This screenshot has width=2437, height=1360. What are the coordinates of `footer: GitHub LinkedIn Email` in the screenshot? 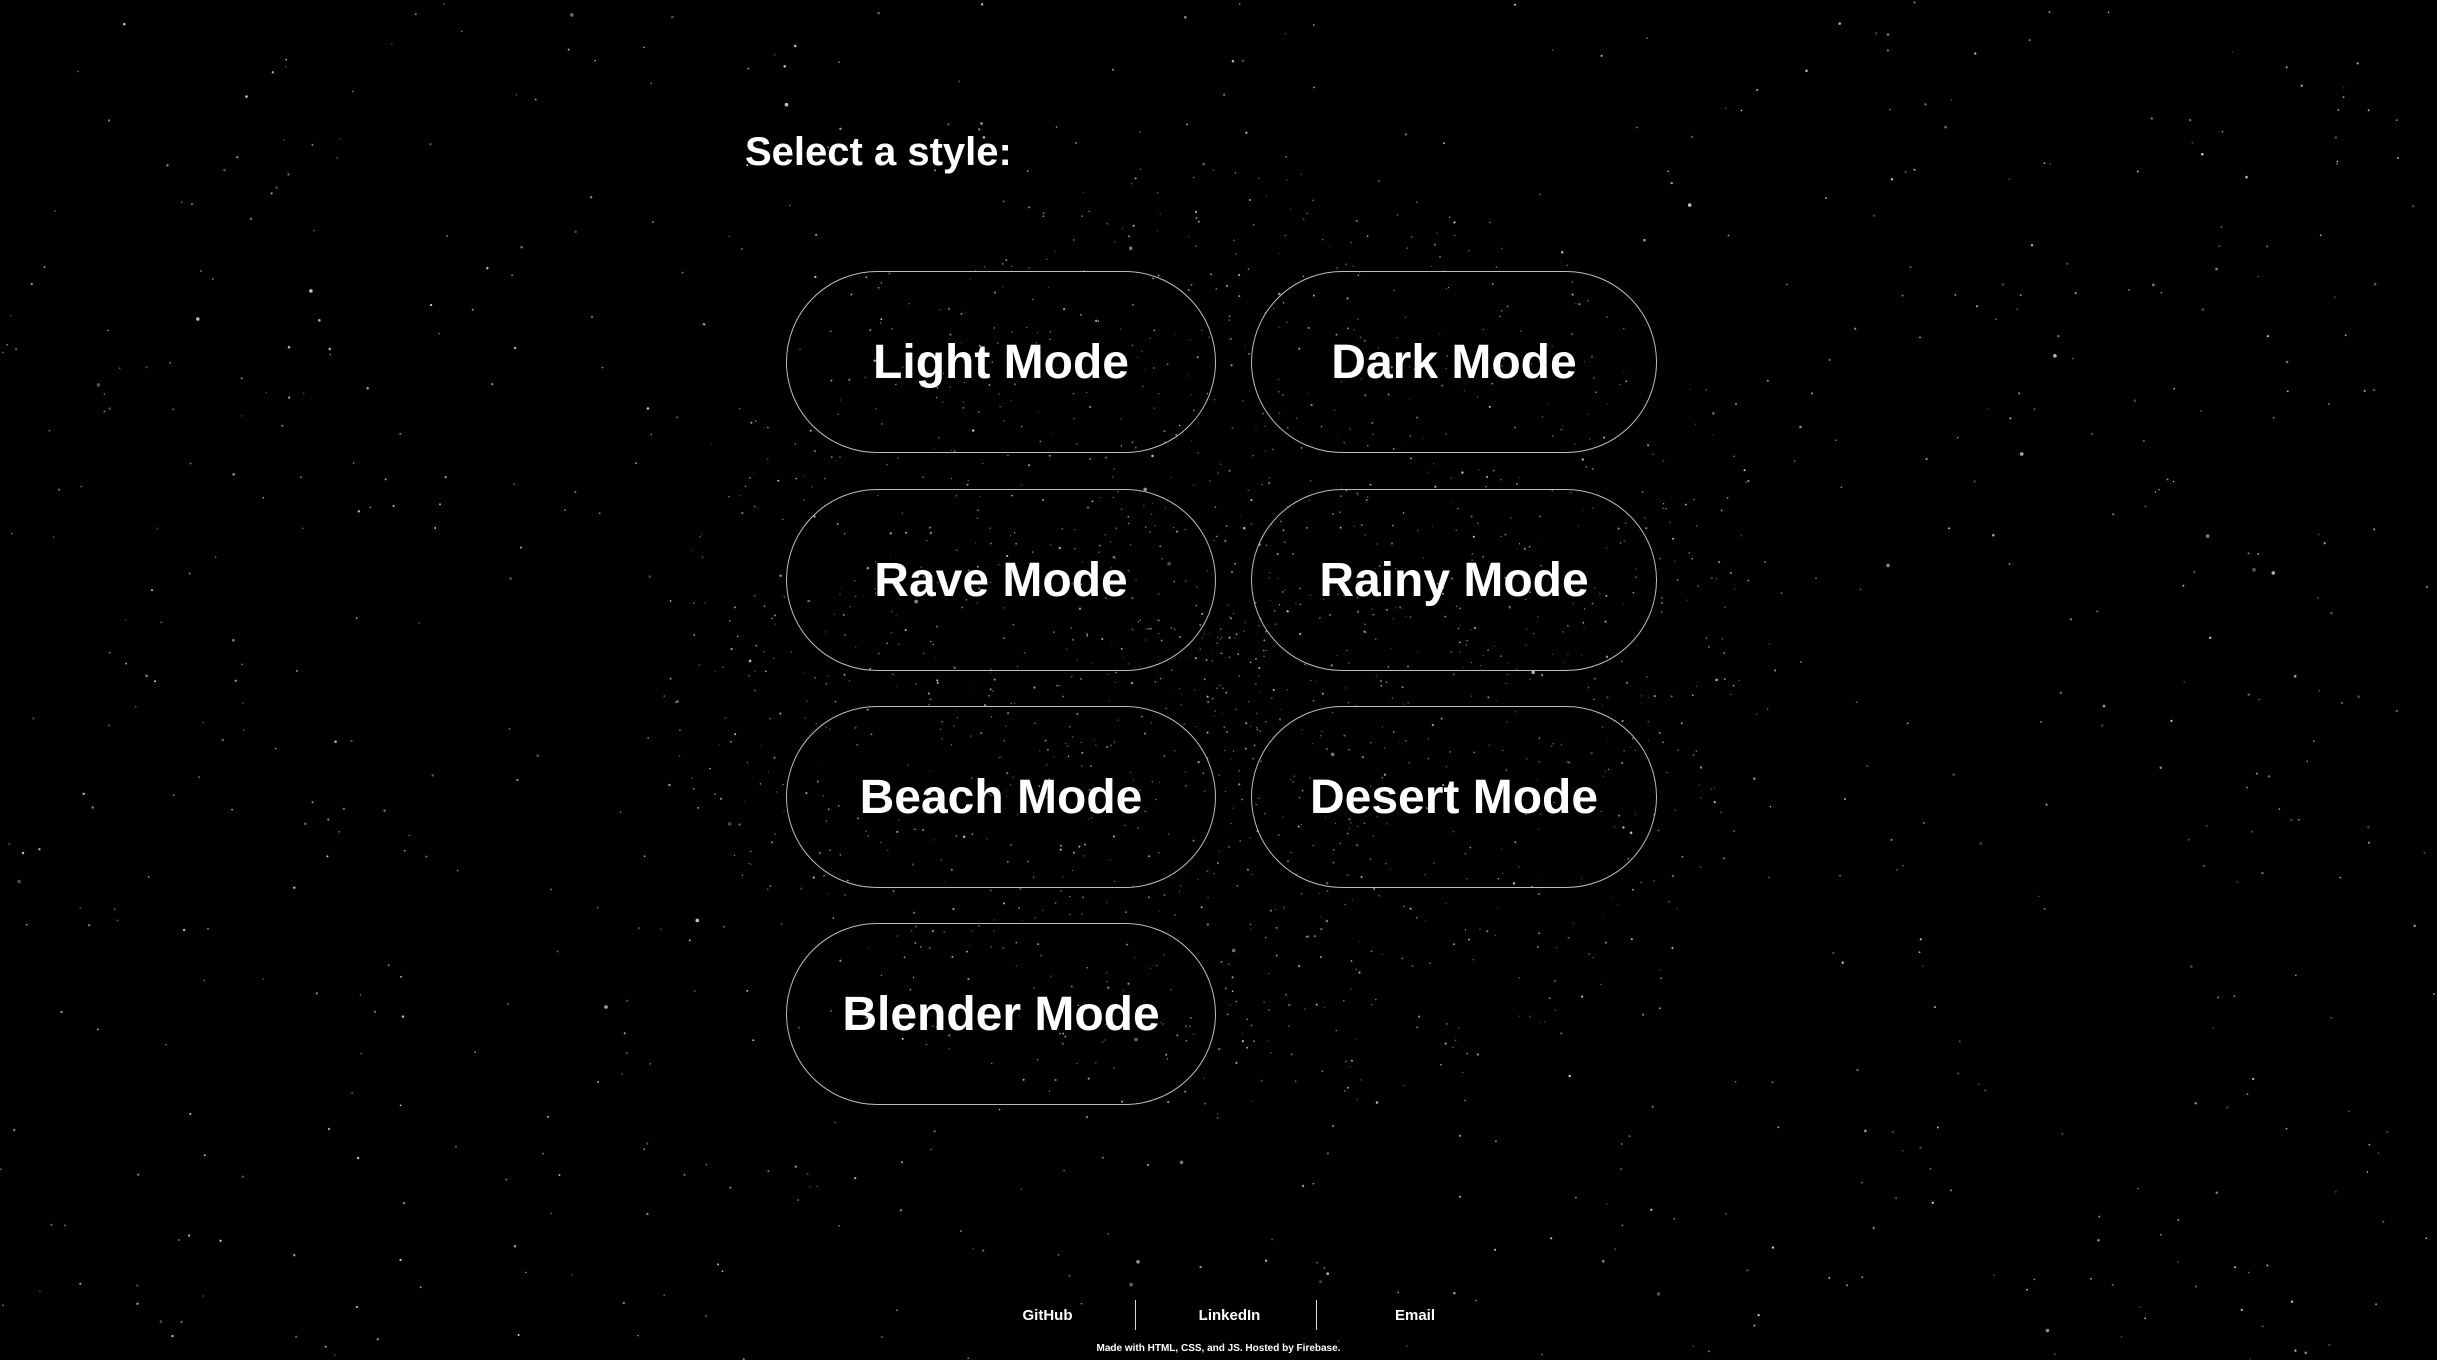 It's located at (1218, 1320).